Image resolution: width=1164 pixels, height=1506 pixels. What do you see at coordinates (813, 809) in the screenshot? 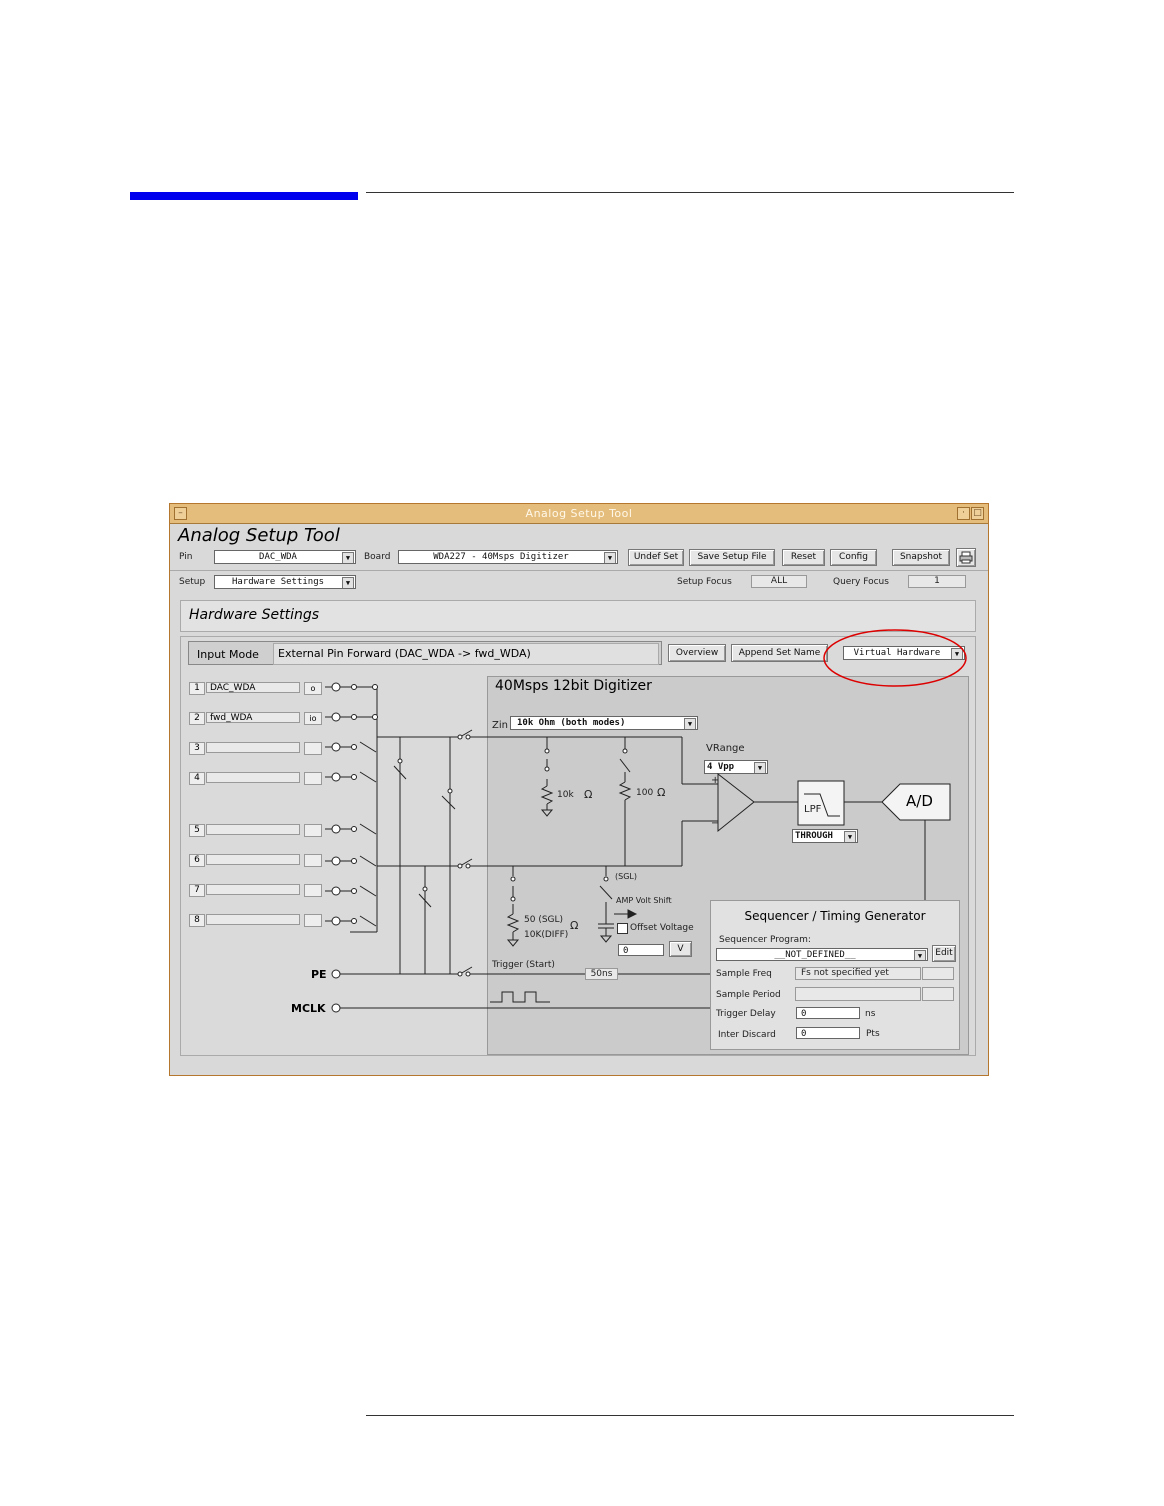
I see `lpf-label: LPF` at bounding box center [813, 809].